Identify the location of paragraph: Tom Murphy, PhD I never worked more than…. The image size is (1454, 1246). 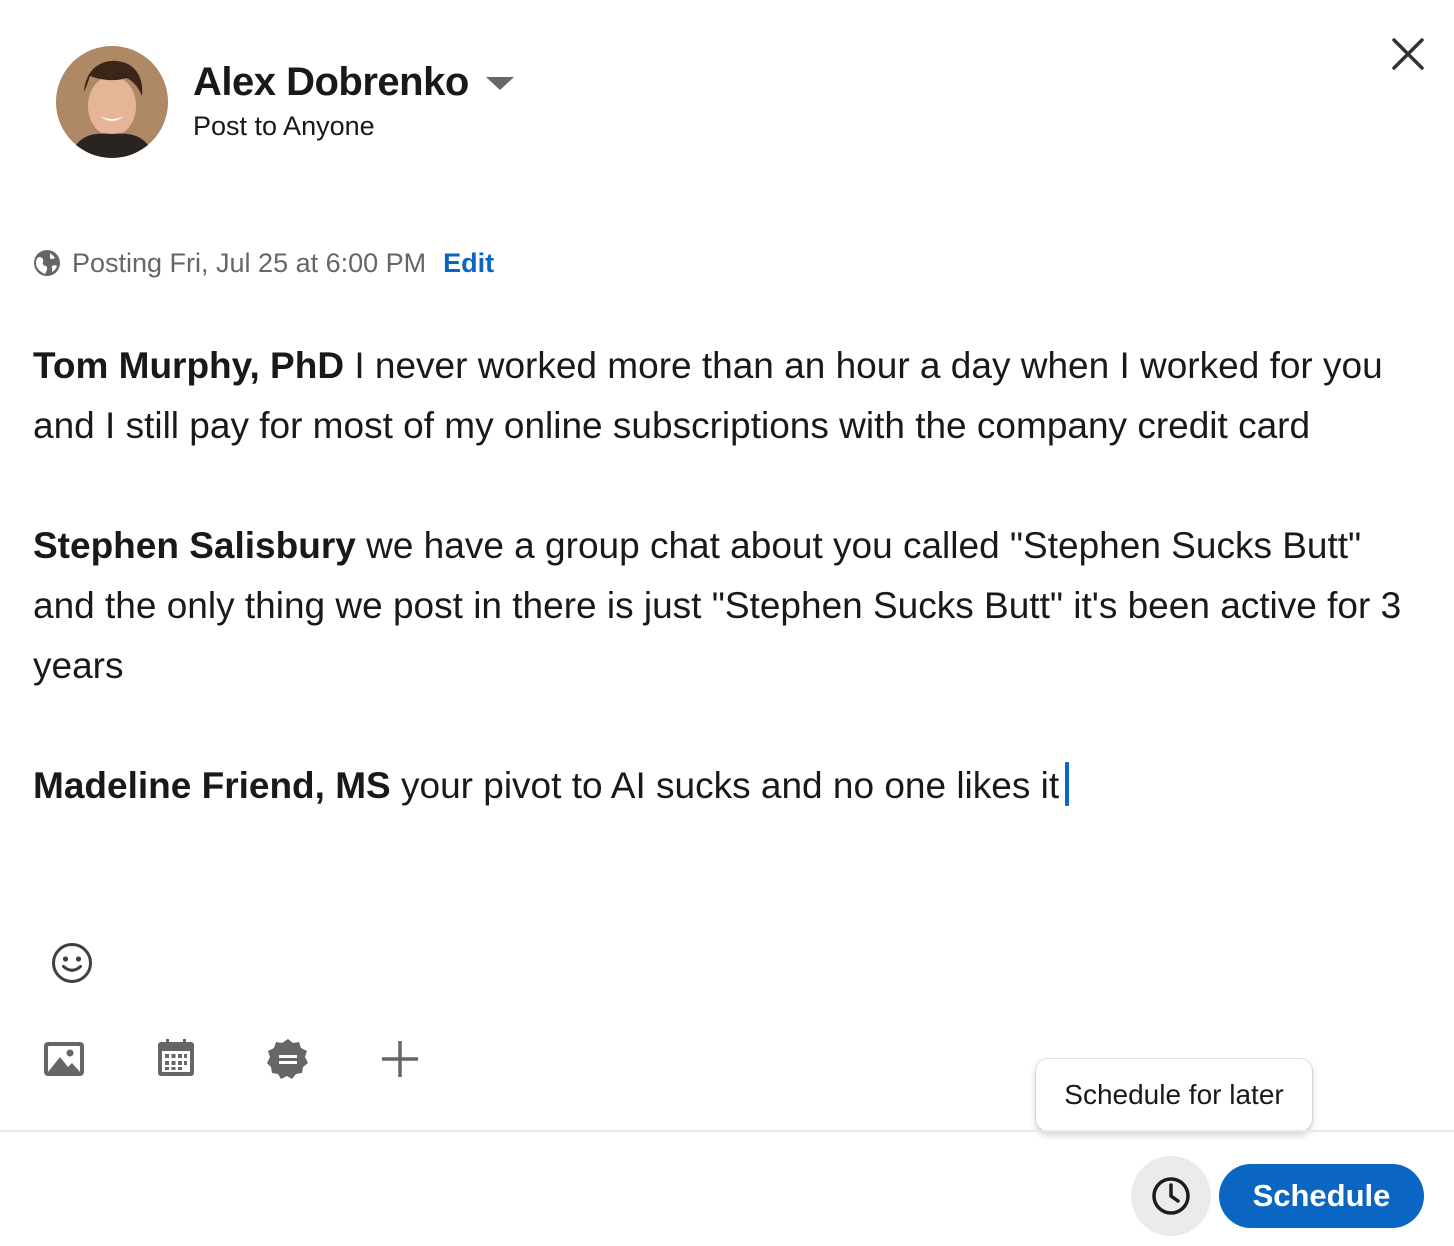
(723, 396).